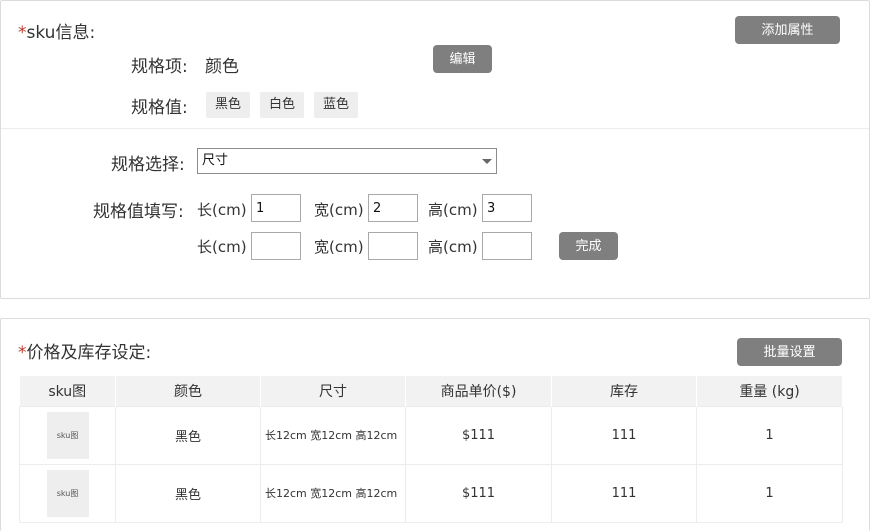 This screenshot has height=531, width=870. I want to click on sku-info-title: *sku信息:, so click(57, 33).